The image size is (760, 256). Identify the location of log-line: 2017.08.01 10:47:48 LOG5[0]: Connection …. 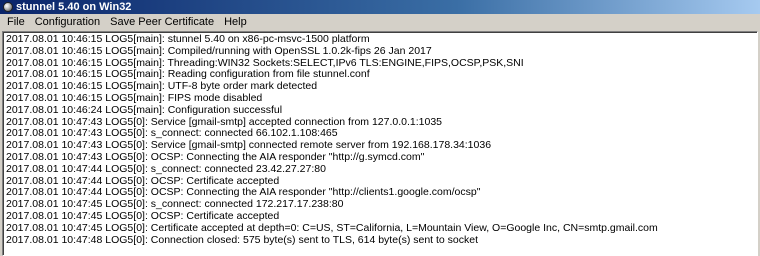
(242, 239).